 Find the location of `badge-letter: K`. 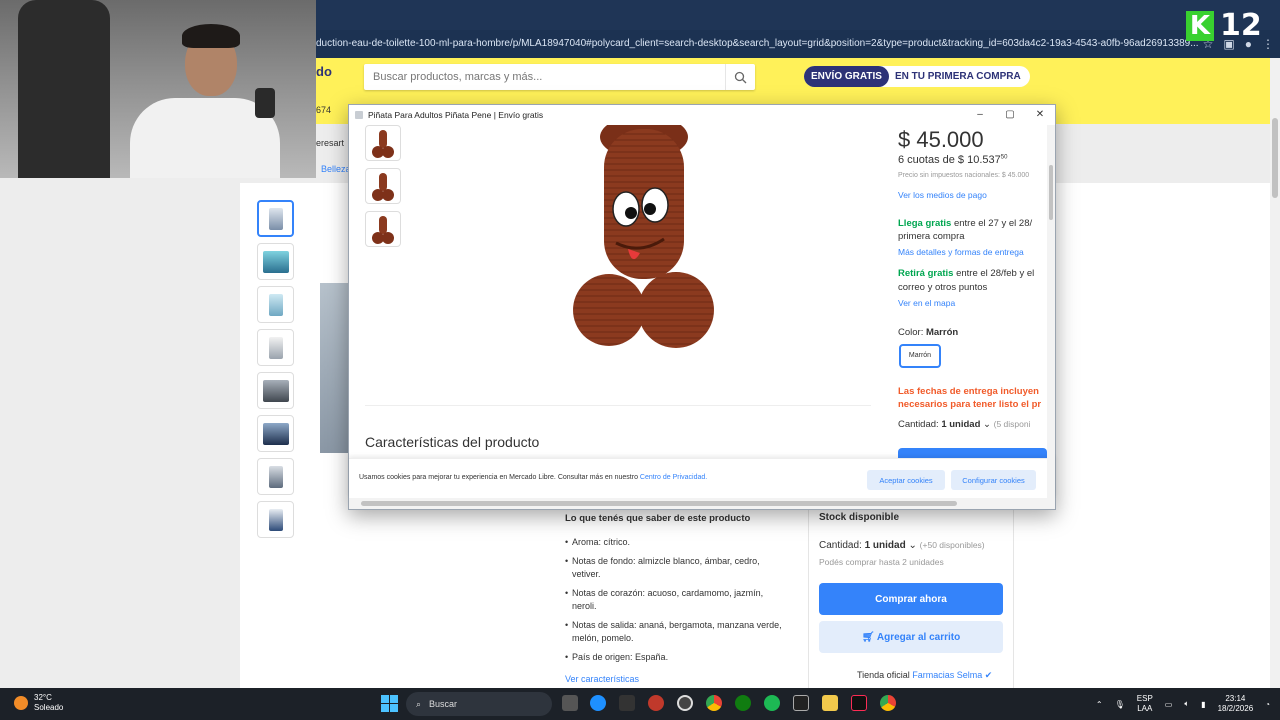

badge-letter: K is located at coordinates (1200, 25).